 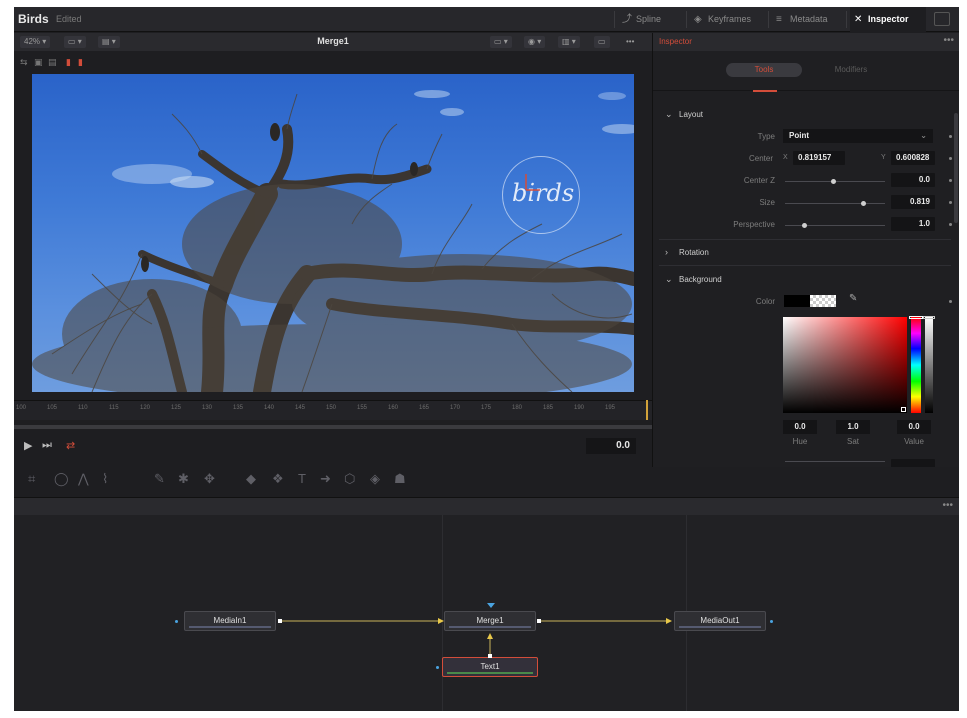 What do you see at coordinates (349, 479) in the screenshot?
I see `cube-tool-icon: ⬡` at bounding box center [349, 479].